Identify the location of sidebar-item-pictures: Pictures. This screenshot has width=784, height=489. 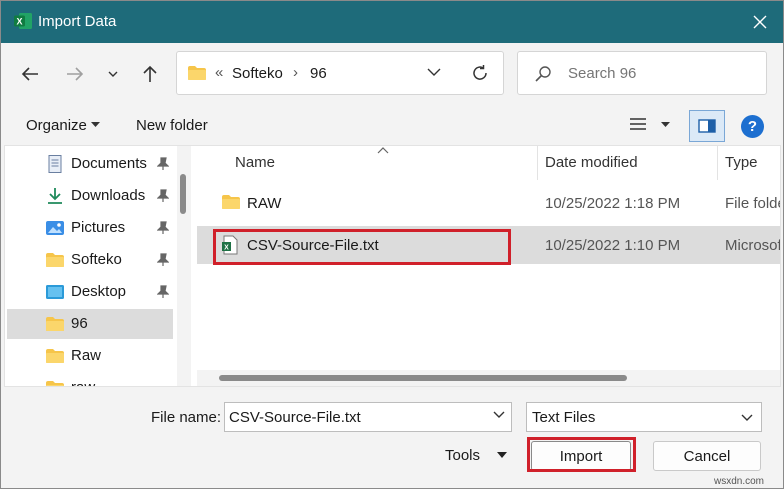
(90, 228).